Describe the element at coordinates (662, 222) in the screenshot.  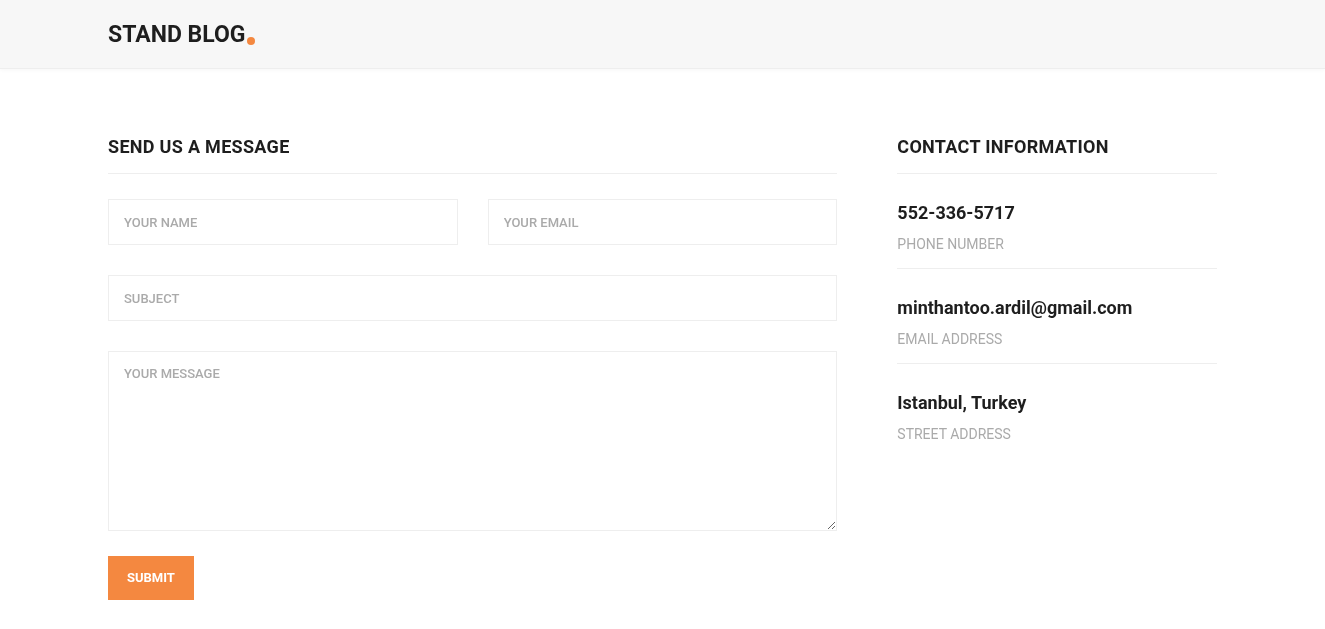
I see `text-field: YOUR EMAIL` at that location.